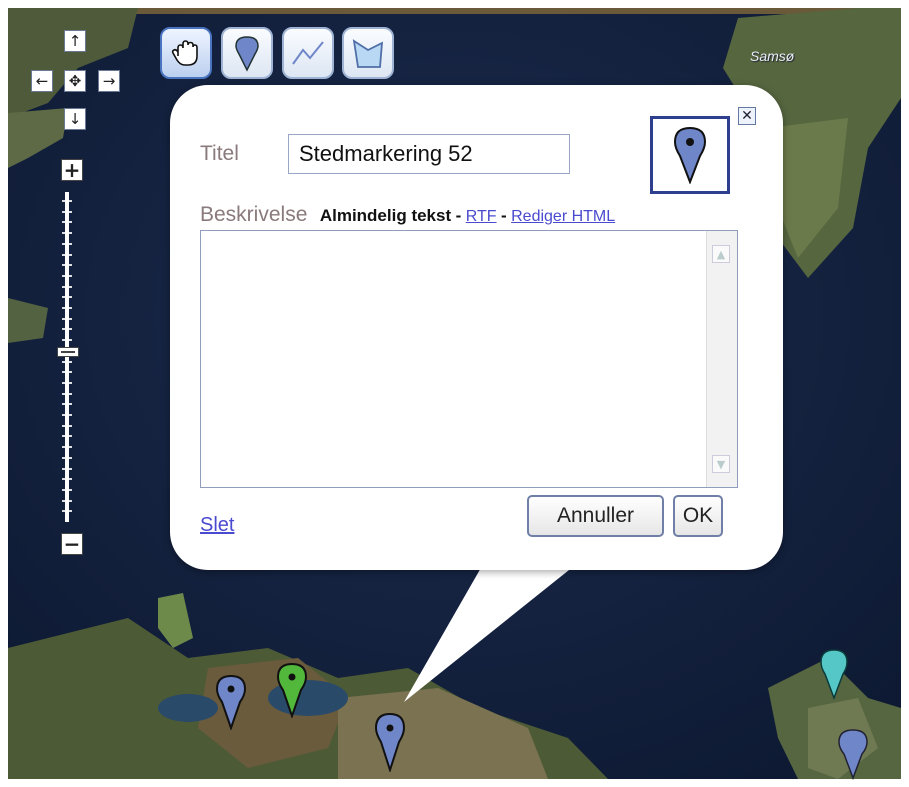 This screenshot has height=787, width=909. I want to click on pan-right-button: →, so click(109, 81).